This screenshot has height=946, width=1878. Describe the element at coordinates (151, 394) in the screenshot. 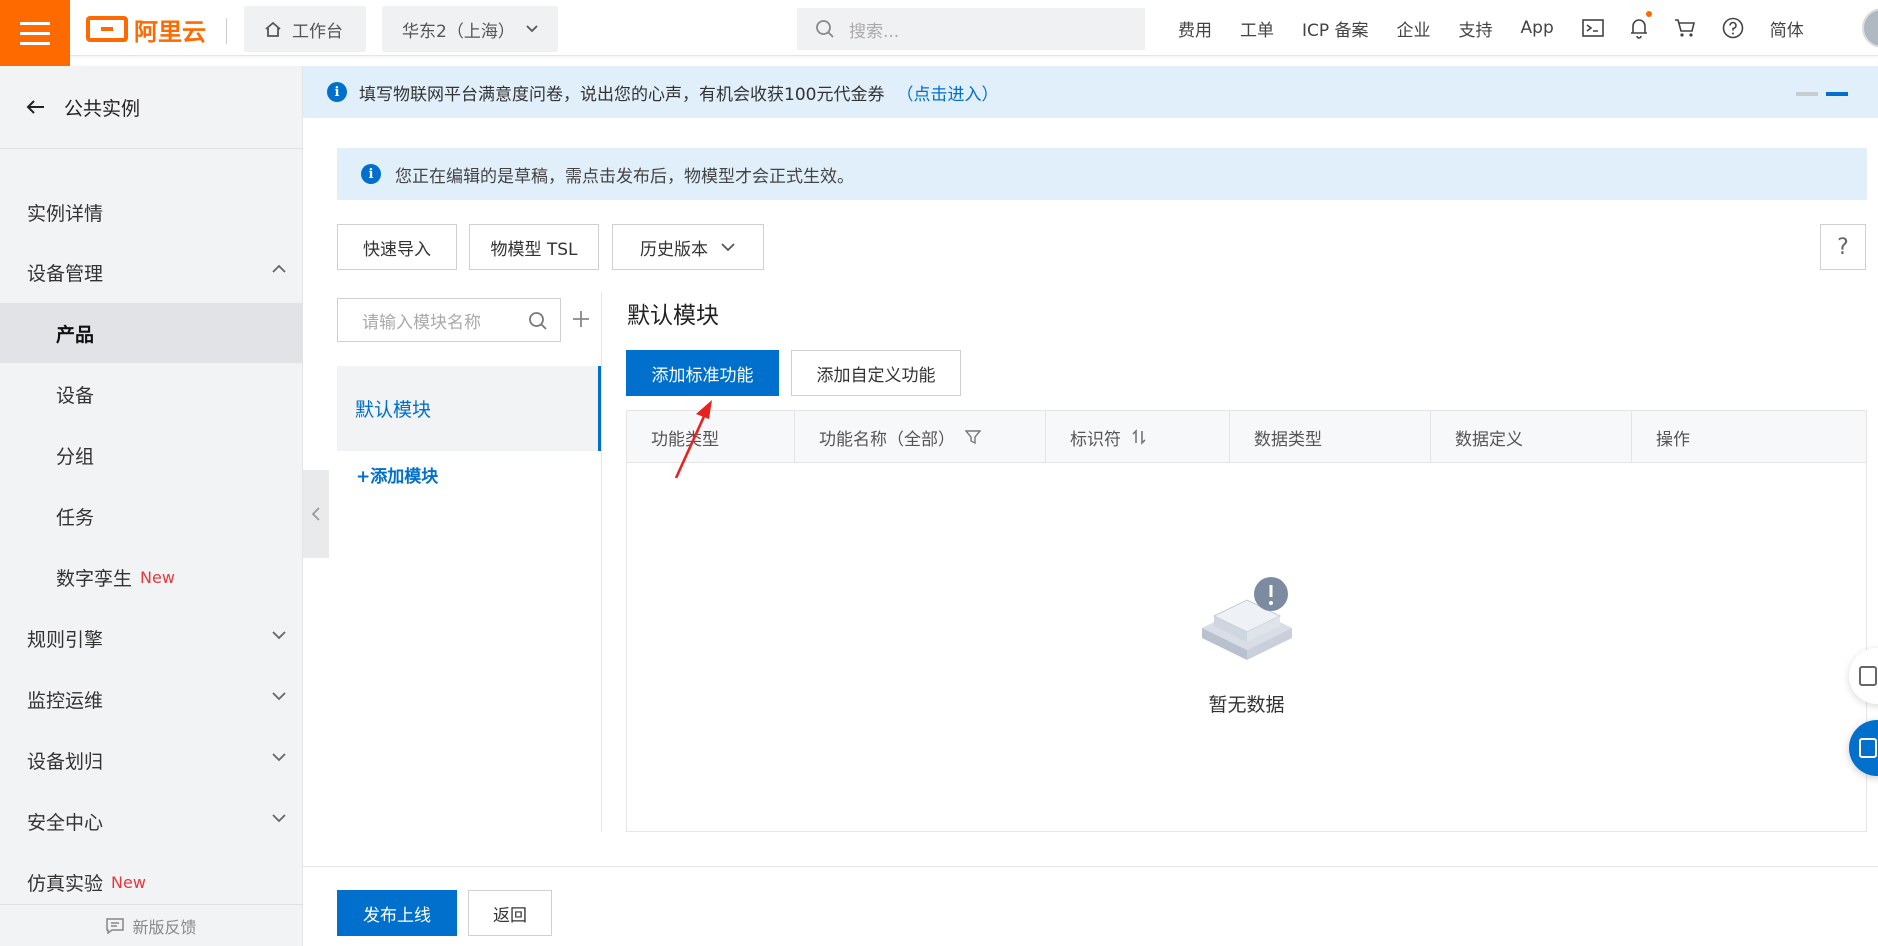

I see `sidebar-item-device: 设备` at that location.